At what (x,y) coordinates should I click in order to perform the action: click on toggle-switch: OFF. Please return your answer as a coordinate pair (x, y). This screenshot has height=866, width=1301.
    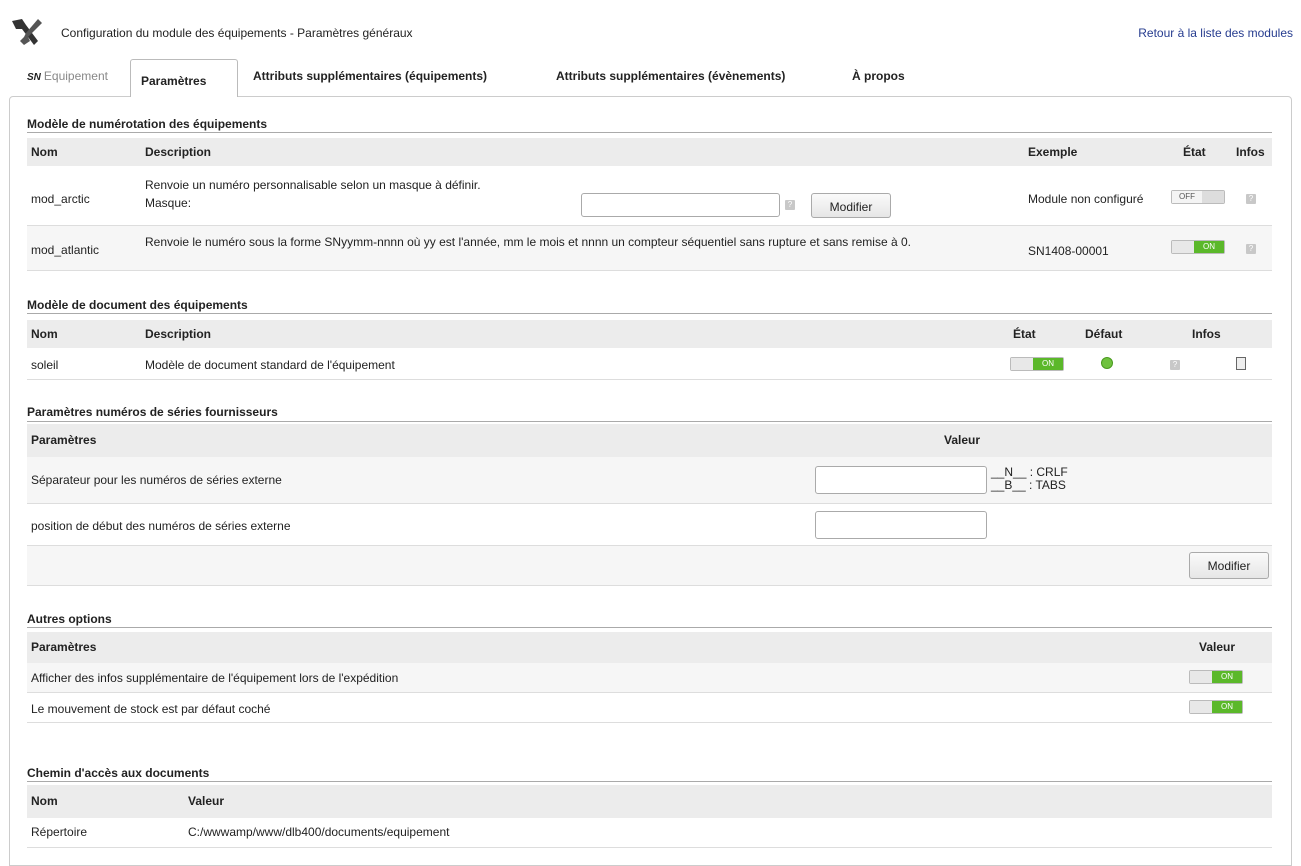
    Looking at the image, I should click on (1198, 197).